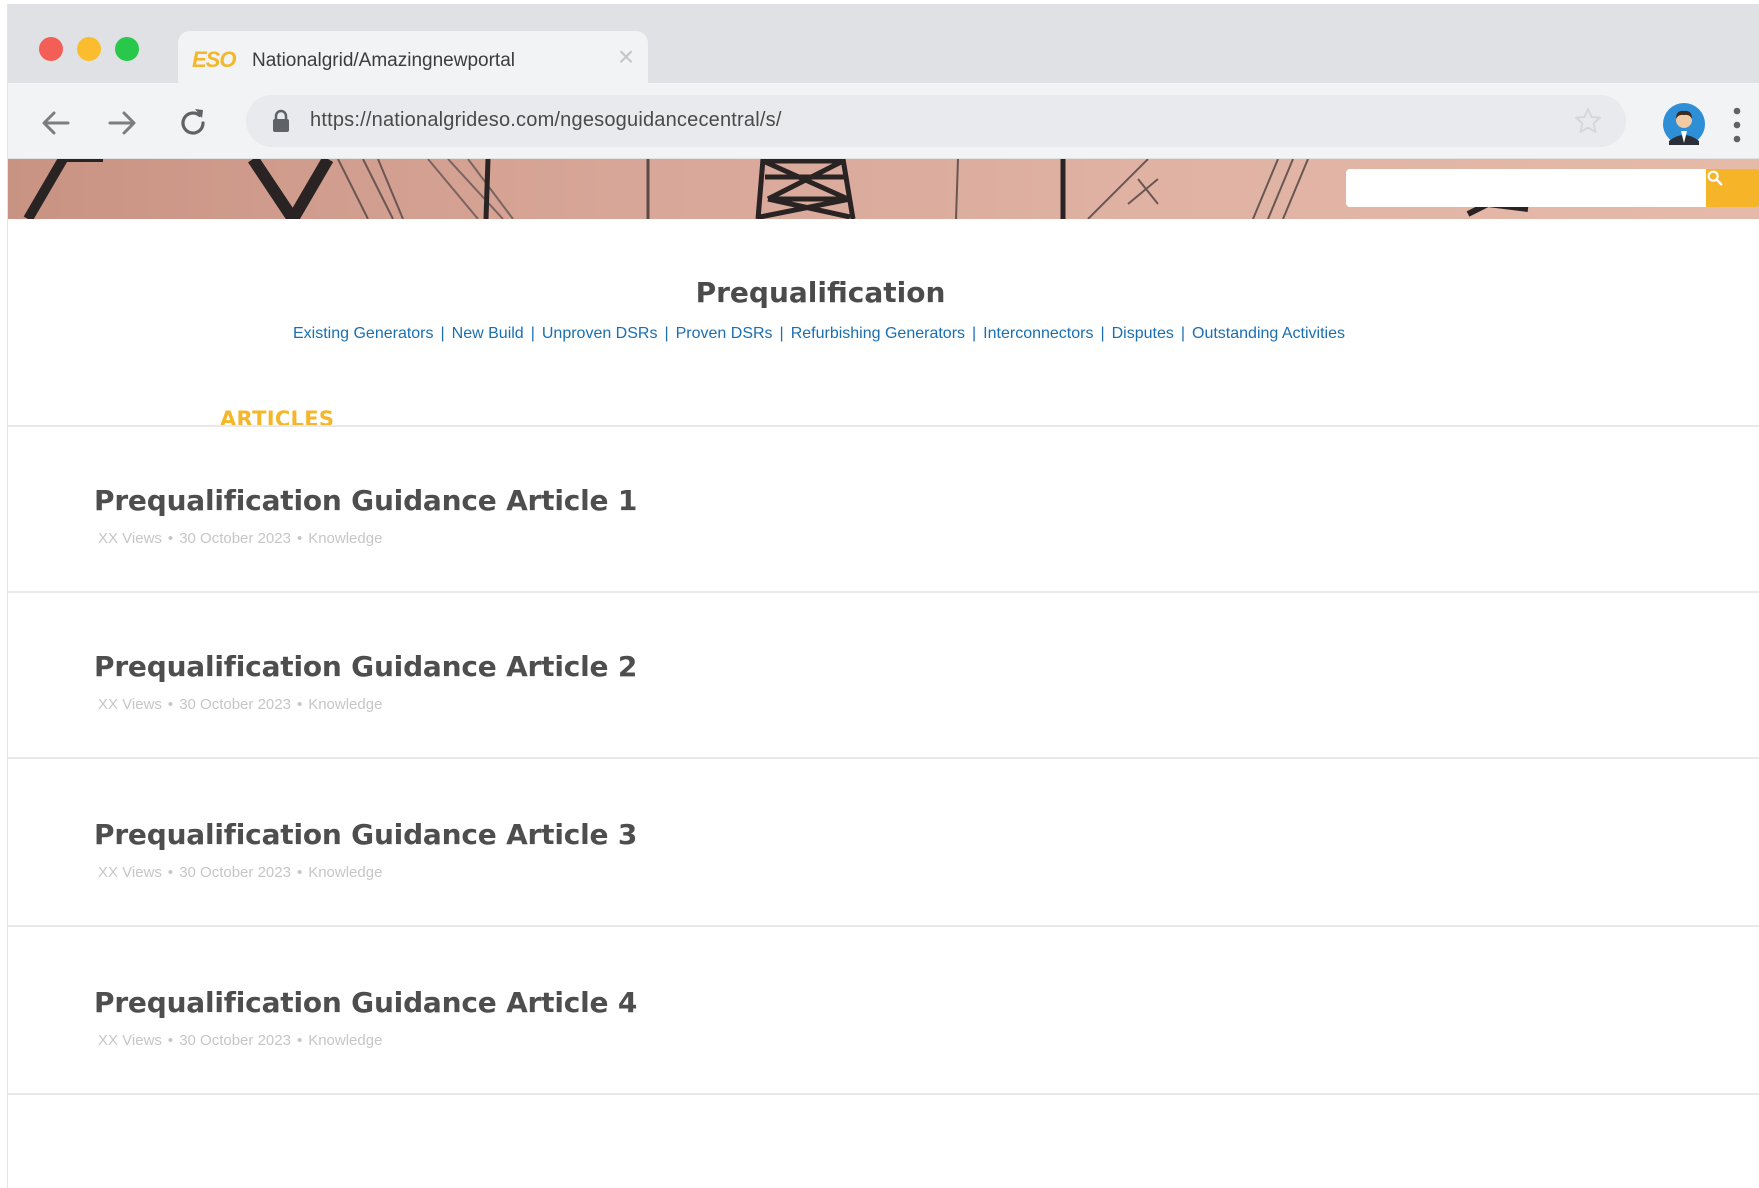 This screenshot has height=1188, width=1759. What do you see at coordinates (1732, 188) in the screenshot?
I see `search-button` at bounding box center [1732, 188].